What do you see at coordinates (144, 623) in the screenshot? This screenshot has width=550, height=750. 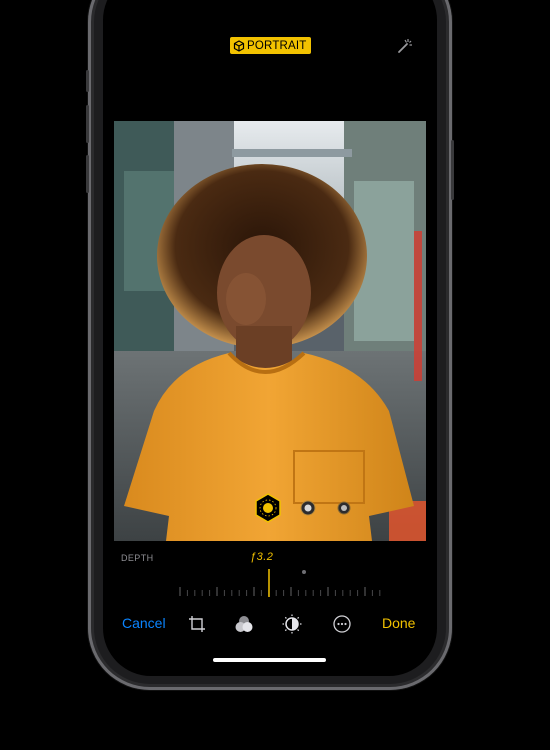 I see `cancel-button: Cancel` at bounding box center [144, 623].